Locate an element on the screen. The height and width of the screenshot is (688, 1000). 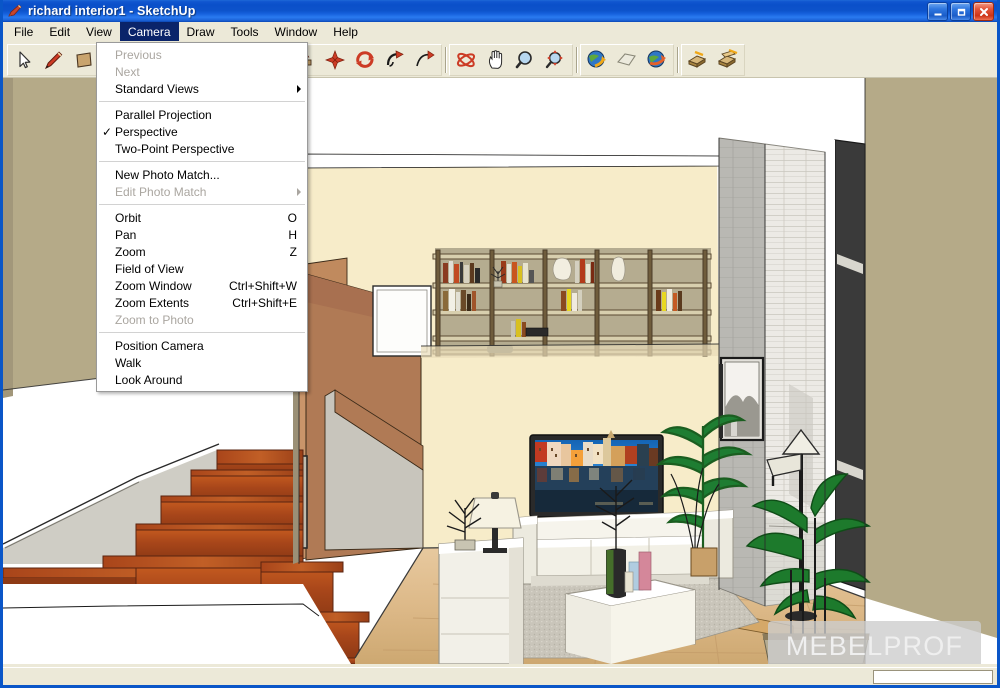
offset-icon is located at coordinates (425, 60).